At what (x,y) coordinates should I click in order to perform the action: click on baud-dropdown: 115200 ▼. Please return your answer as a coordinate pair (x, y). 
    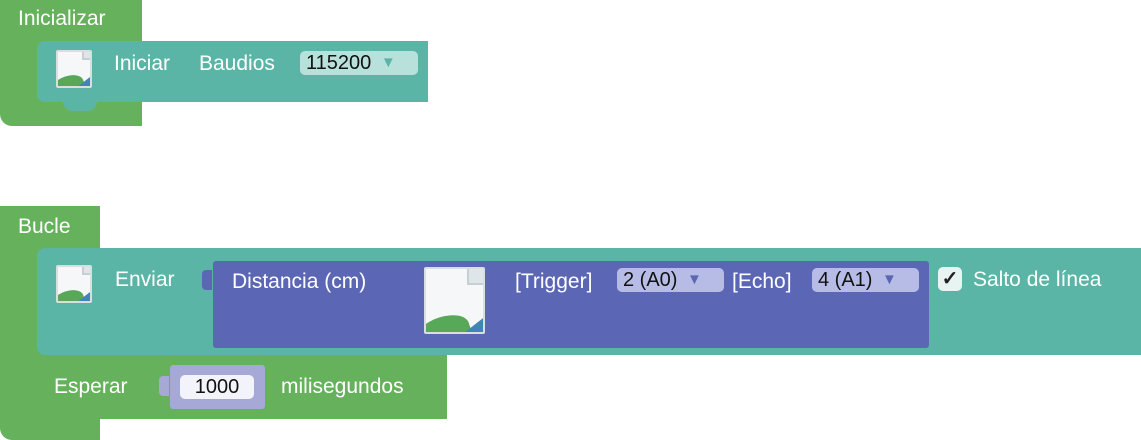
    Looking at the image, I should click on (359, 63).